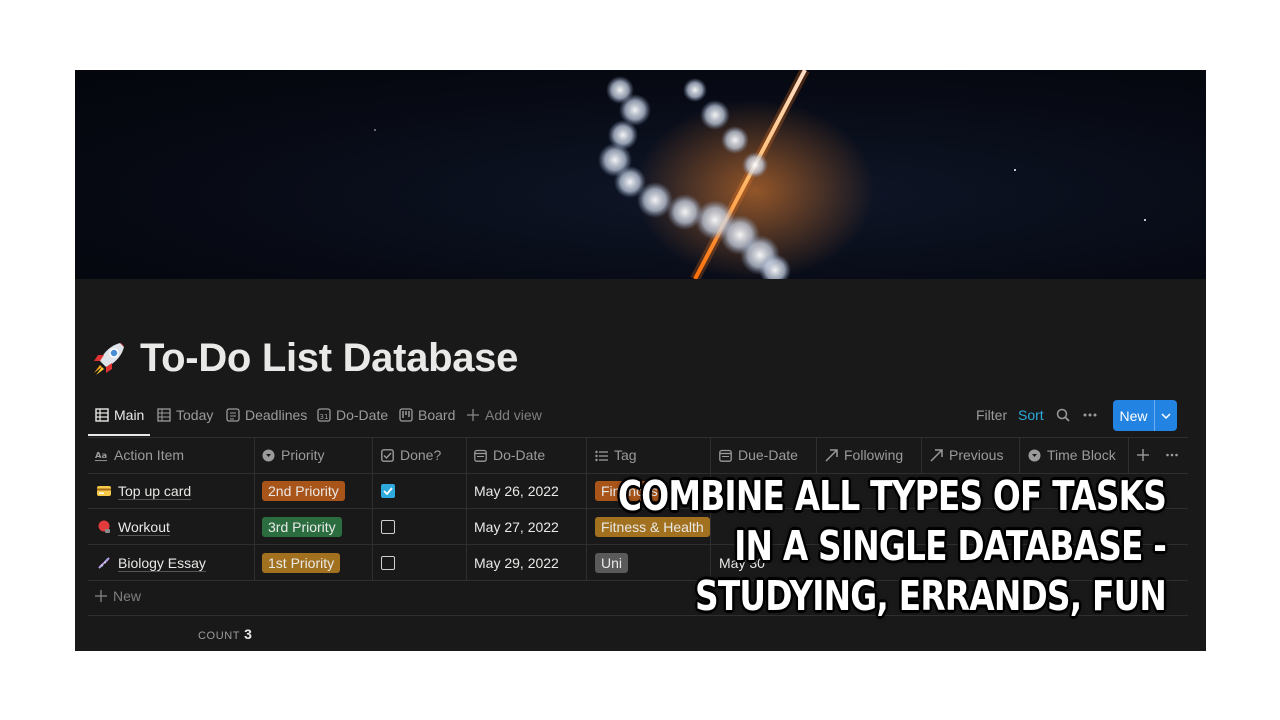  What do you see at coordinates (248, 634) in the screenshot?
I see `count-value: 3` at bounding box center [248, 634].